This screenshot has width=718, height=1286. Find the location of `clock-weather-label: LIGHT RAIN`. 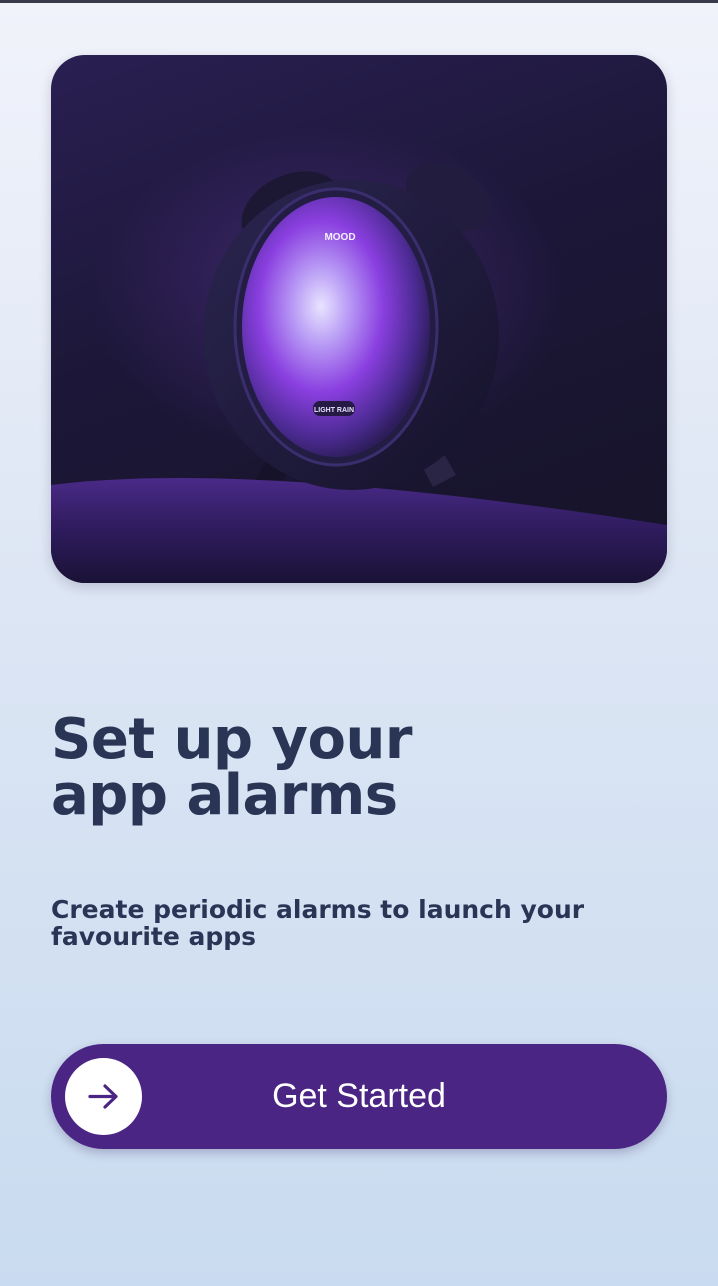

clock-weather-label: LIGHT RAIN is located at coordinates (334, 410).